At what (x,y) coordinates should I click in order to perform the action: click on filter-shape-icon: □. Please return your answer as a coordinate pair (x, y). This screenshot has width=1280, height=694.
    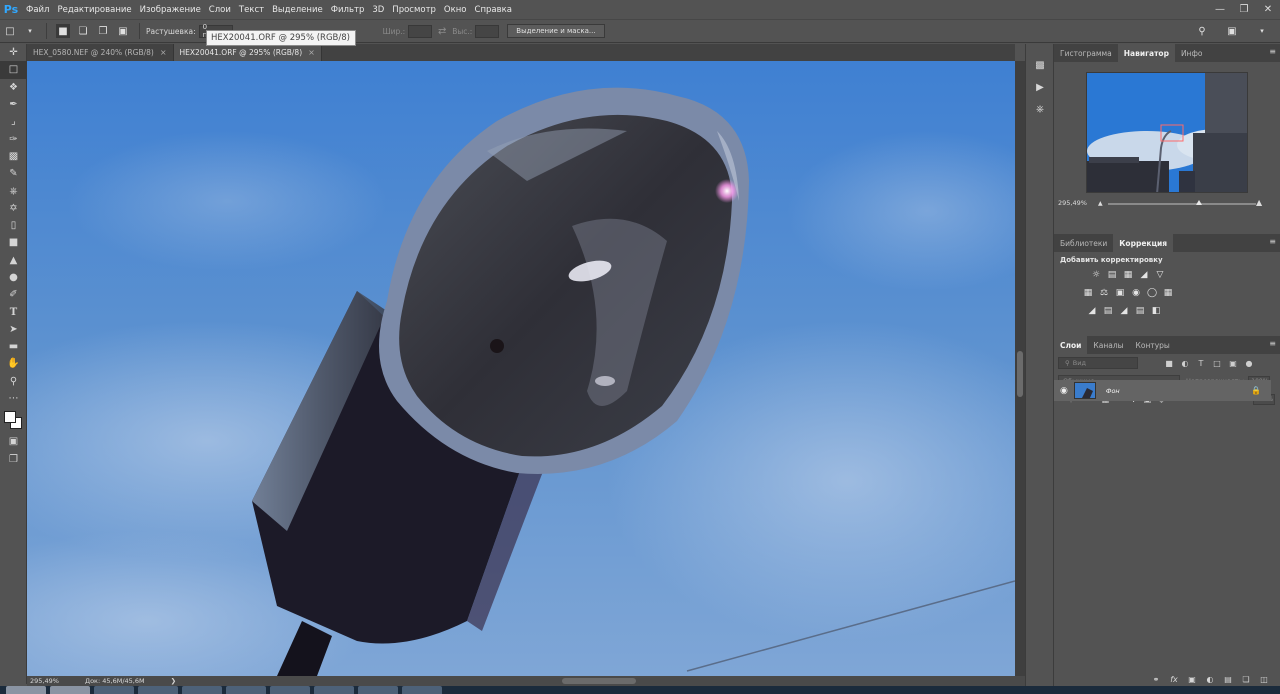
    Looking at the image, I should click on (1217, 363).